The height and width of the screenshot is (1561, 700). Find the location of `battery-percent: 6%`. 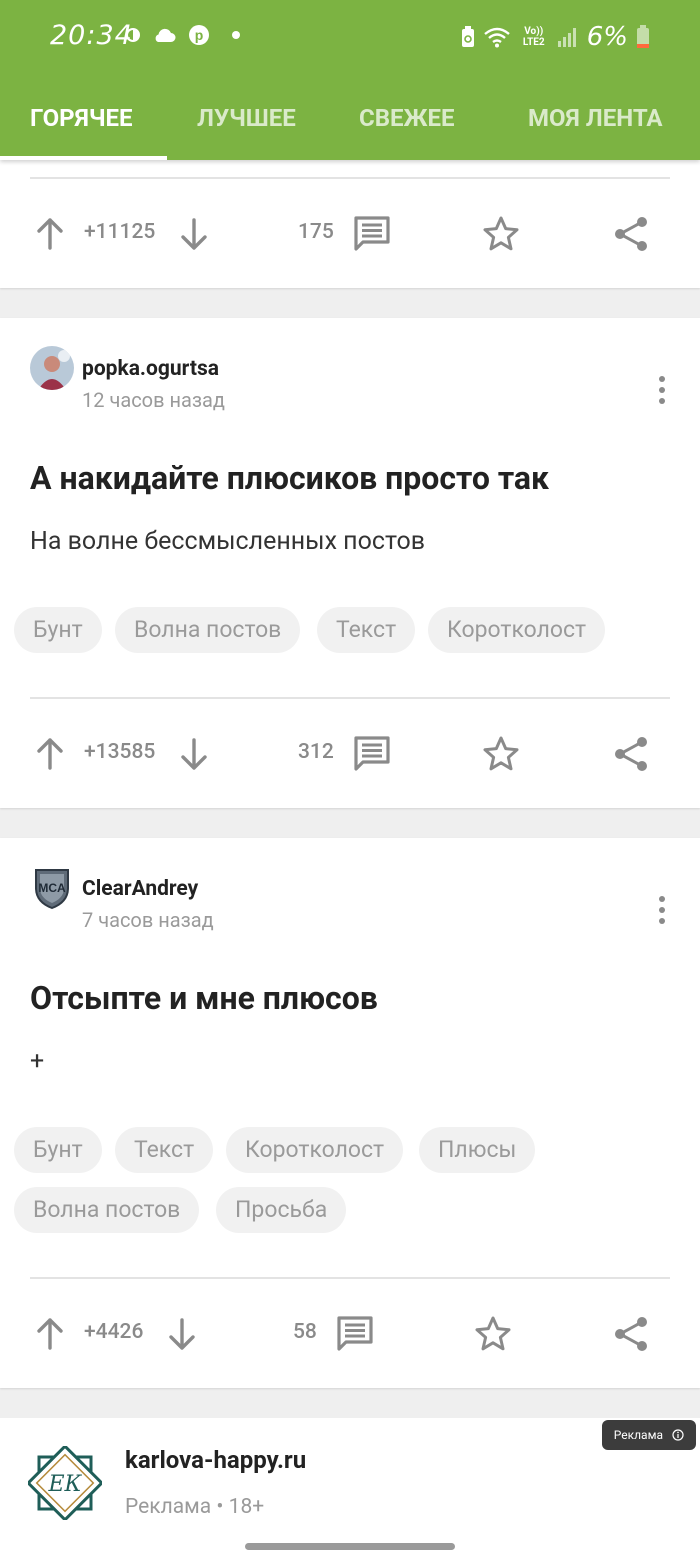

battery-percent: 6% is located at coordinates (607, 37).